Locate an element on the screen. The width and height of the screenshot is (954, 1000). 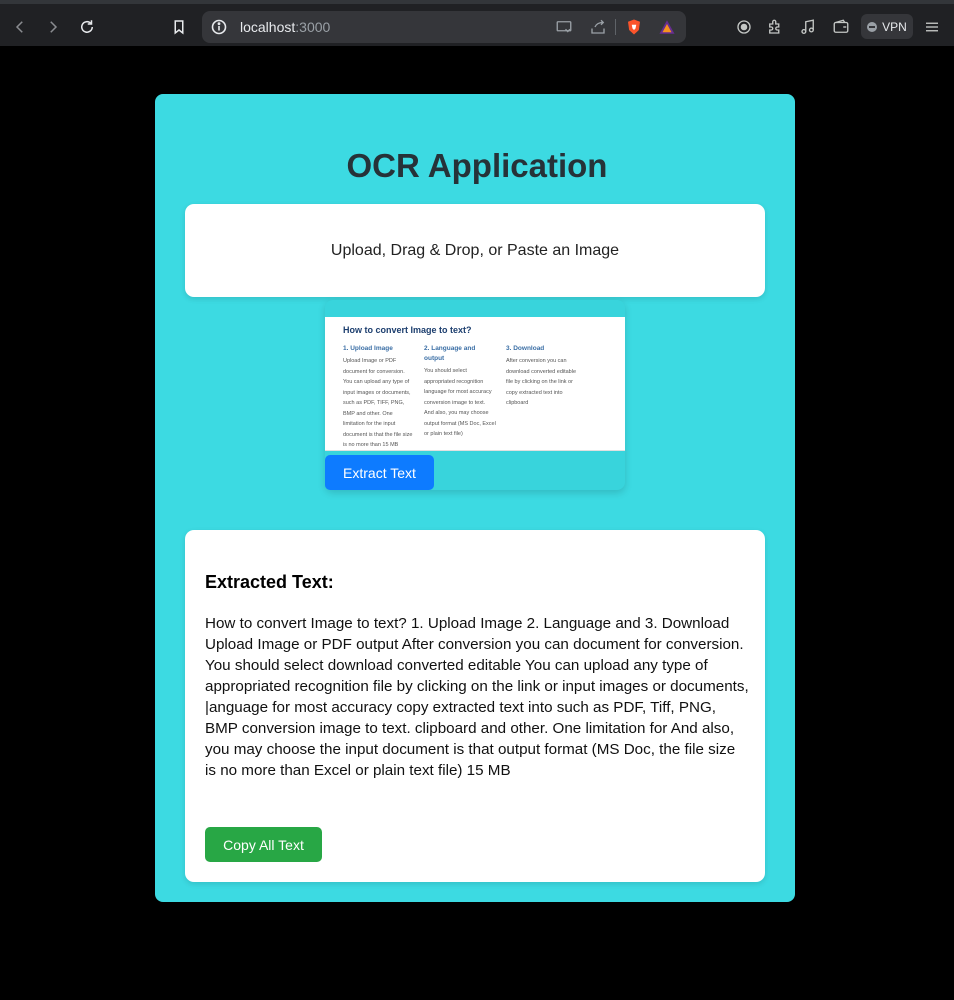
upload-dropzone: Upload, Drag & Drop, or Paste an Image is located at coordinates (475, 250).